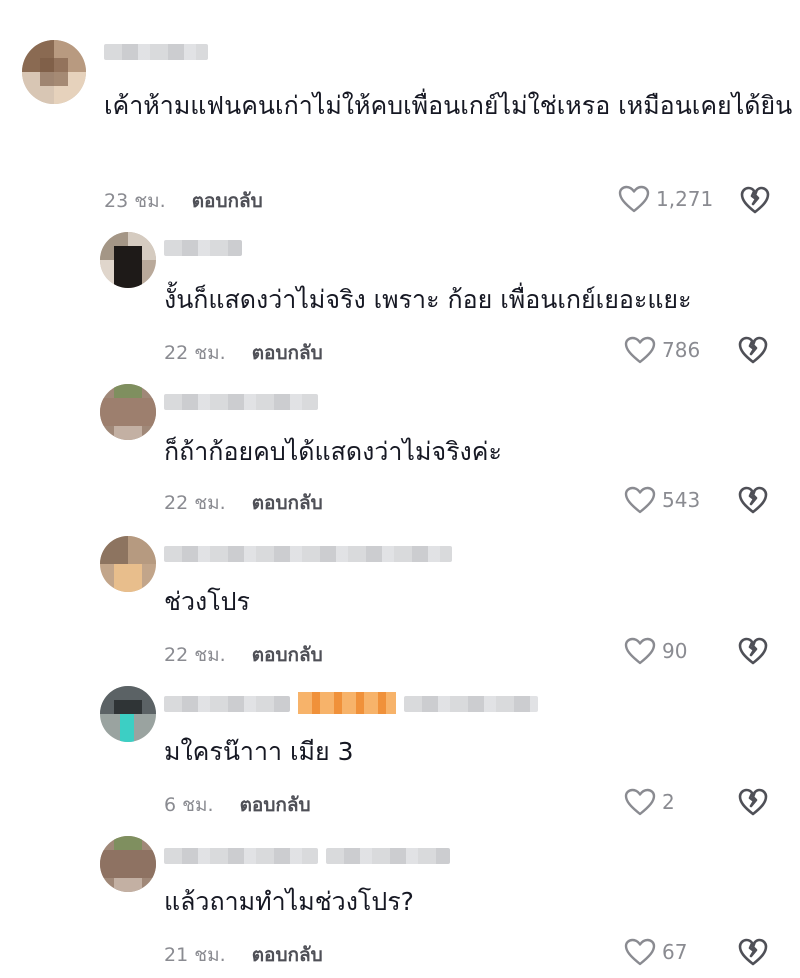 The width and height of the screenshot is (800, 978). What do you see at coordinates (333, 451) in the screenshot?
I see `comment-text: ก็ถ้าก้อยคบได้แสดงว่าไม่จริงค่ะ` at bounding box center [333, 451].